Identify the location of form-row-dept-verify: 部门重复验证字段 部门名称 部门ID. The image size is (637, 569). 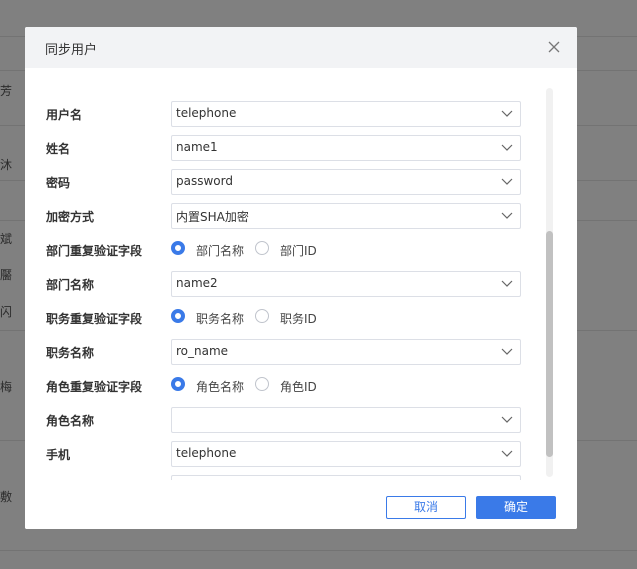
(301, 250).